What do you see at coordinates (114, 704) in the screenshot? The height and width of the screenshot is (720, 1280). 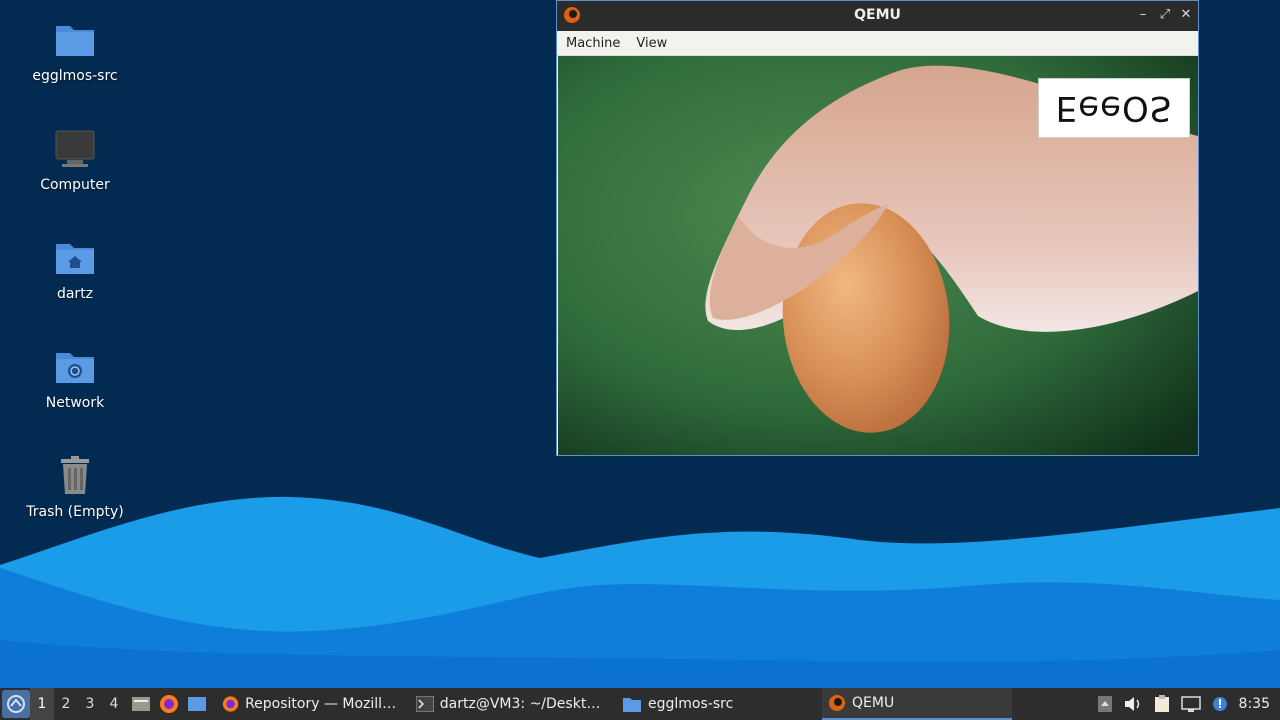 I see `workspace-4: 4` at bounding box center [114, 704].